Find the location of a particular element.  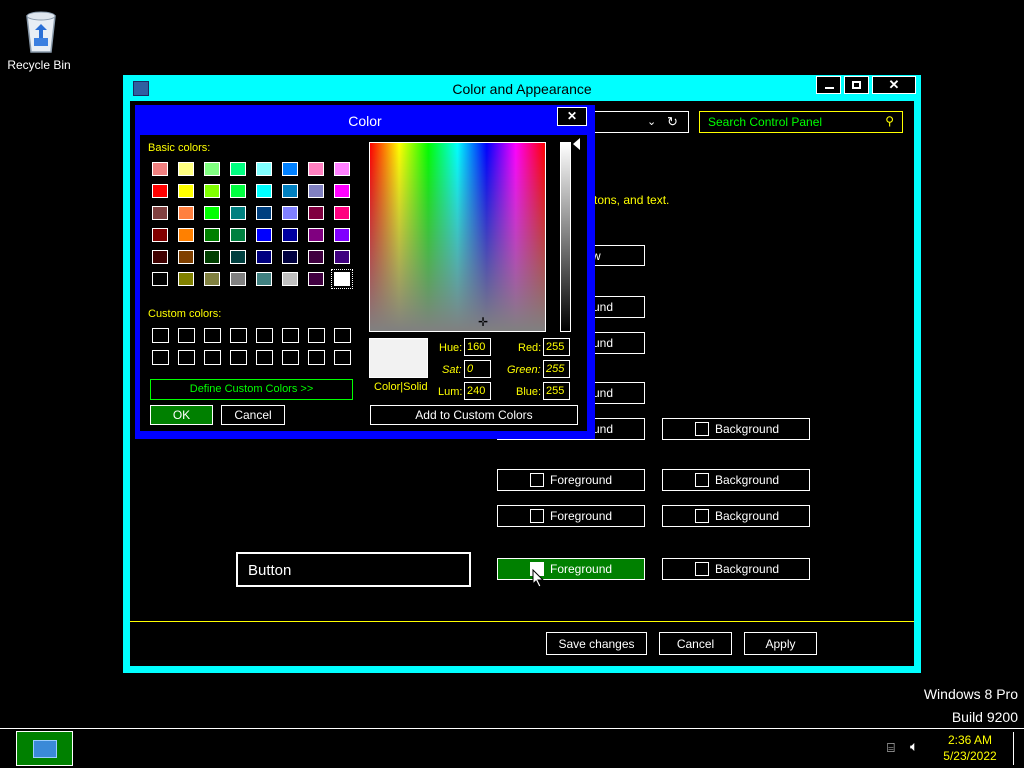

lum-field: 240 is located at coordinates (477, 391).